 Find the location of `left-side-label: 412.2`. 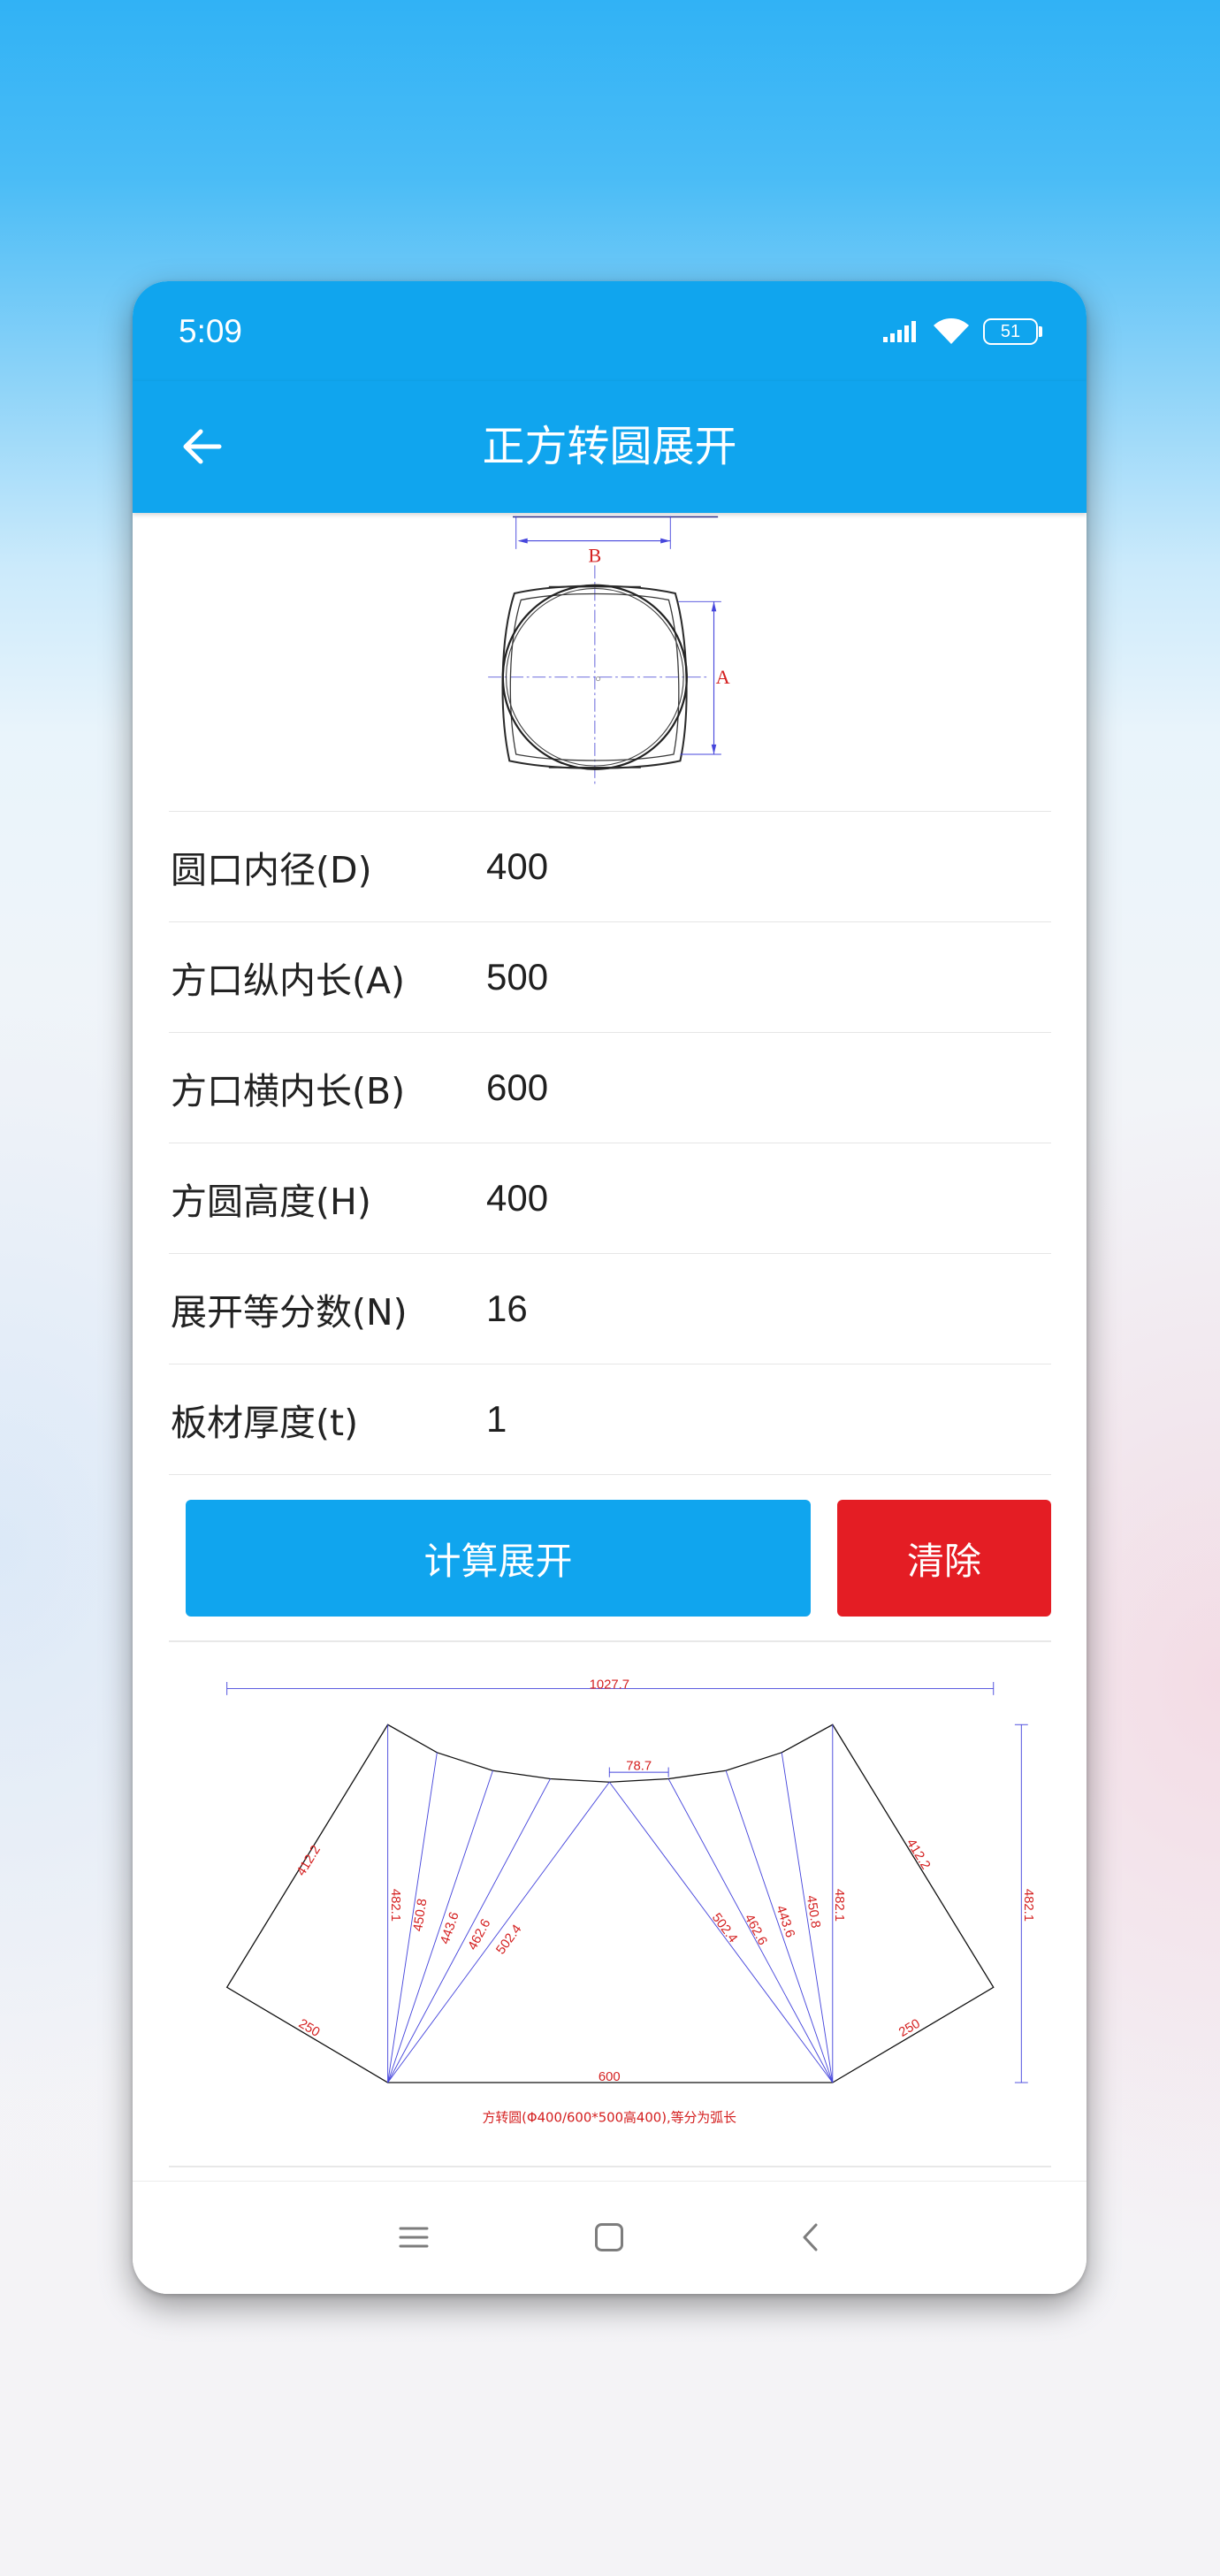

left-side-label: 412.2 is located at coordinates (309, 1860).